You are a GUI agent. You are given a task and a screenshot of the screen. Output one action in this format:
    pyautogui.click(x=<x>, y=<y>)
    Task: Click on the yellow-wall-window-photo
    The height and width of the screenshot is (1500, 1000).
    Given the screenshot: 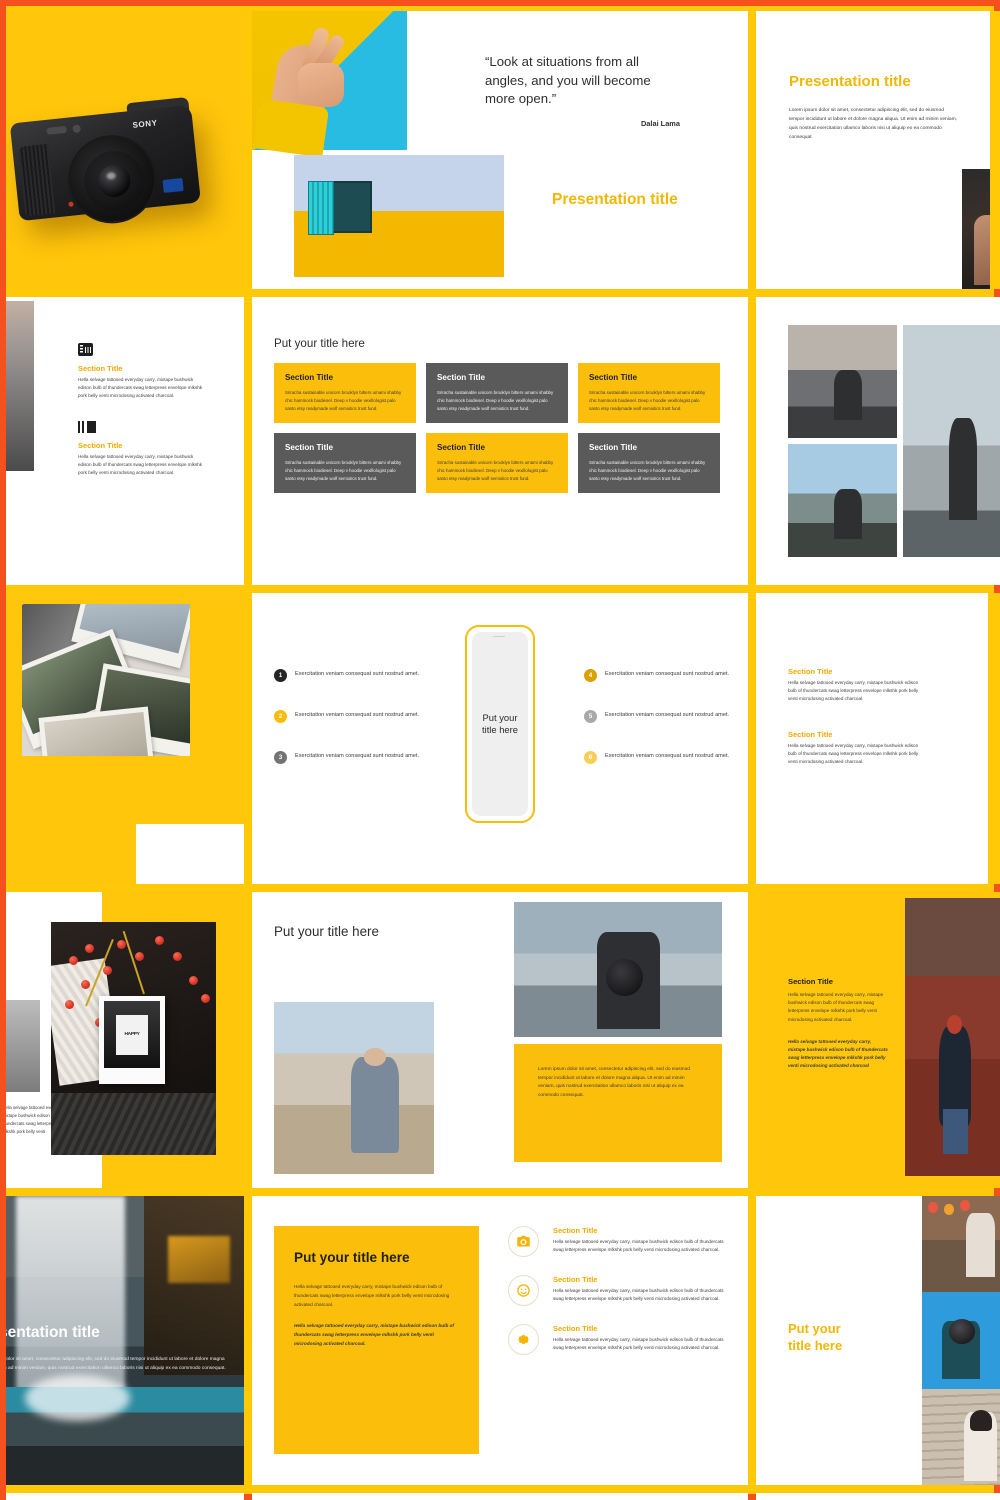 What is the action you would take?
    pyautogui.click(x=399, y=216)
    